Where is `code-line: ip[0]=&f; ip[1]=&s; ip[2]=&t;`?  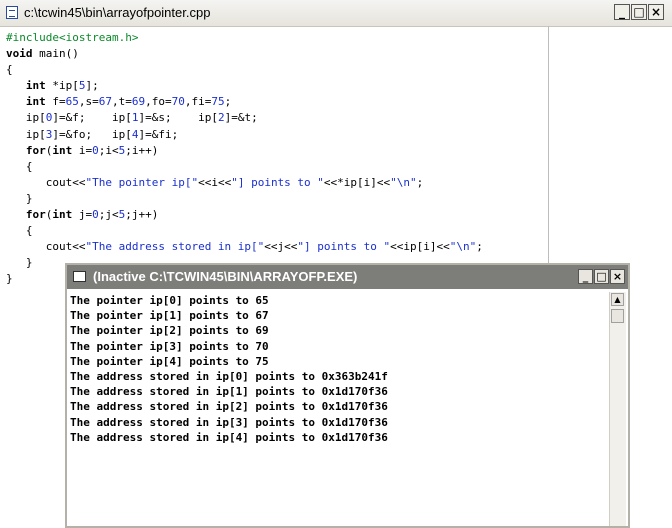
code-line: ip[0]=&f; ip[1]=&s; ip[2]=&t; is located at coordinates (244, 118).